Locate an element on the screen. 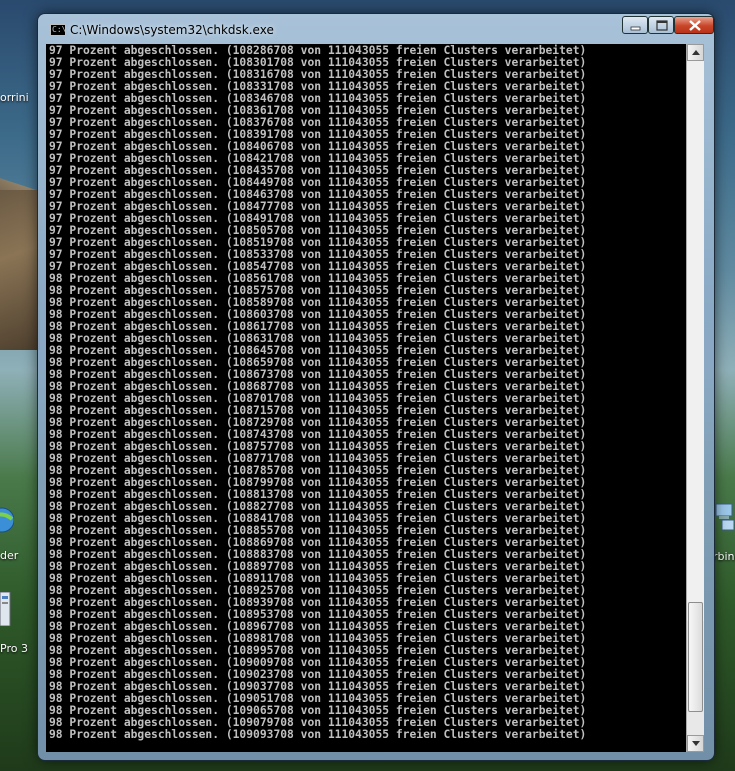 This screenshot has height=771, width=735. desktop-icon-label-mid: der is located at coordinates (9, 555).